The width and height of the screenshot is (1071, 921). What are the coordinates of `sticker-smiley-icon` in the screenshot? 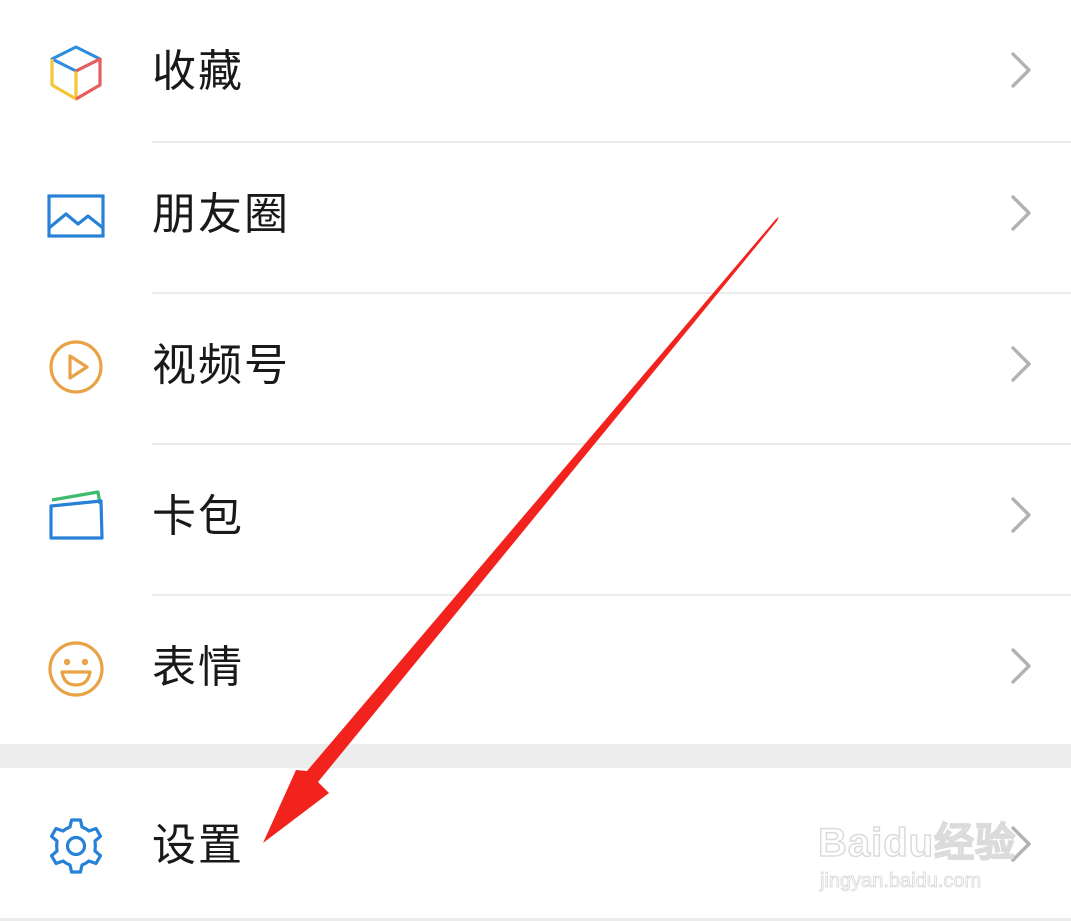 It's located at (76, 669).